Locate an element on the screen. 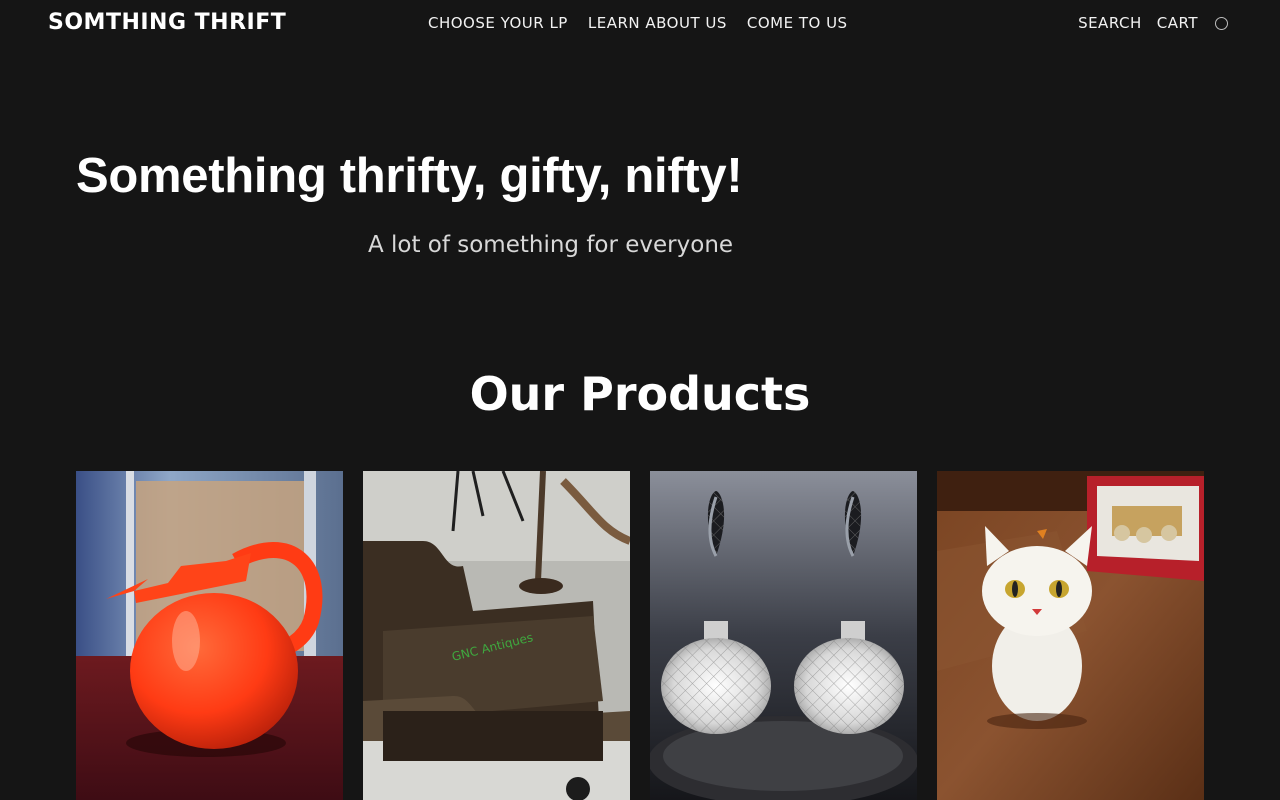 This screenshot has width=1280, height=800. product-card-cat-figurine is located at coordinates (1070, 635).